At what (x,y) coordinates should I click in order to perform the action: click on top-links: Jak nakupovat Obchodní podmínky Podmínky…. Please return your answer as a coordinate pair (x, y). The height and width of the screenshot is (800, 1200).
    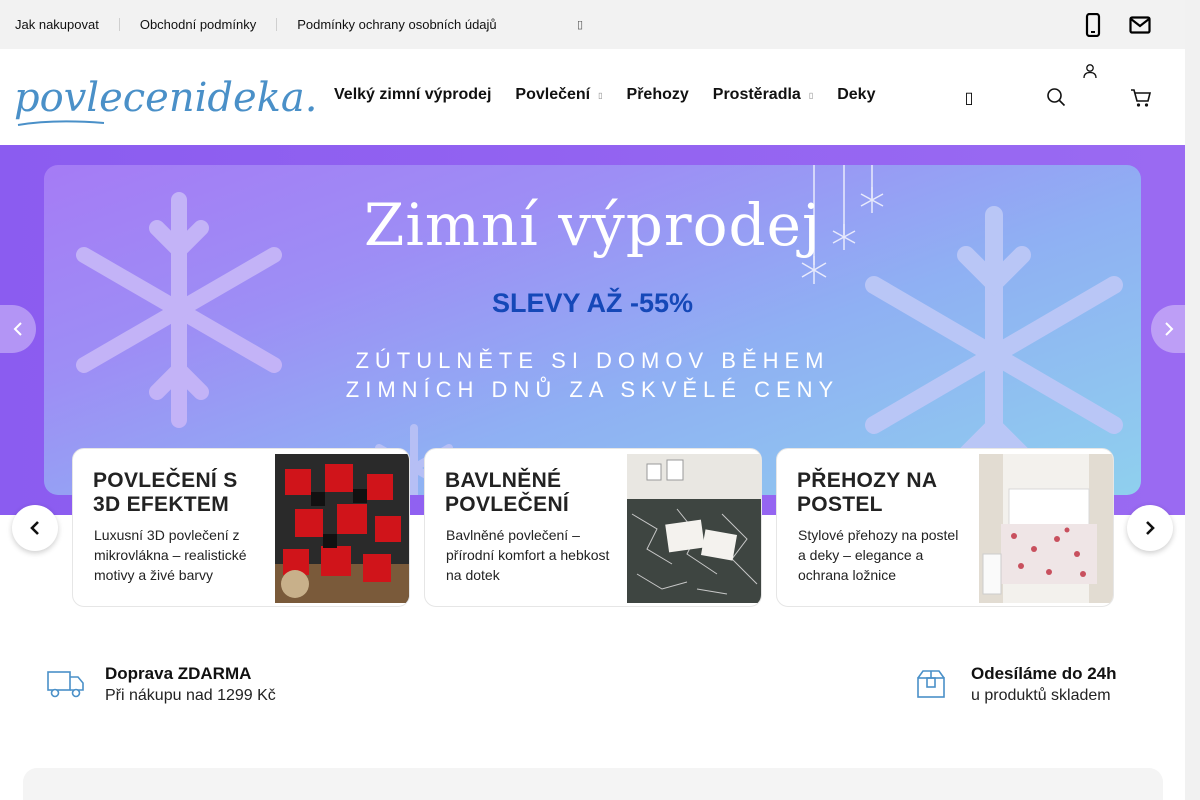
    Looking at the image, I should click on (256, 24).